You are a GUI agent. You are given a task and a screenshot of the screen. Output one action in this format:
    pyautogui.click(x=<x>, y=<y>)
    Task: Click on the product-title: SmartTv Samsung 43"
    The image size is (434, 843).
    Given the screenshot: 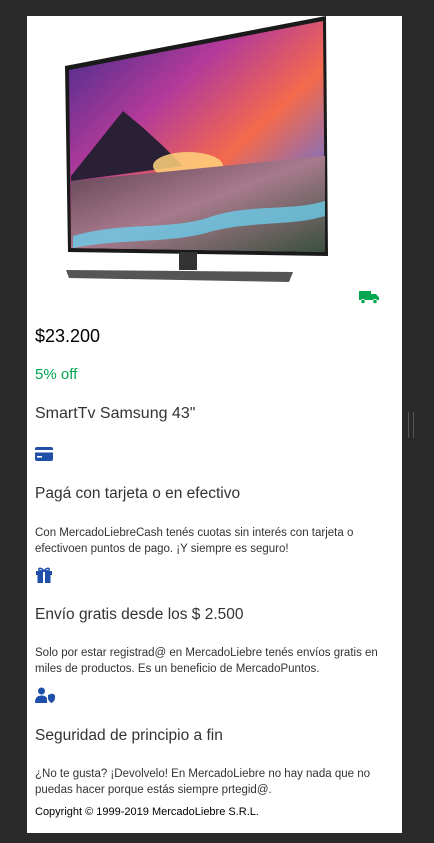 What is the action you would take?
    pyautogui.click(x=115, y=414)
    